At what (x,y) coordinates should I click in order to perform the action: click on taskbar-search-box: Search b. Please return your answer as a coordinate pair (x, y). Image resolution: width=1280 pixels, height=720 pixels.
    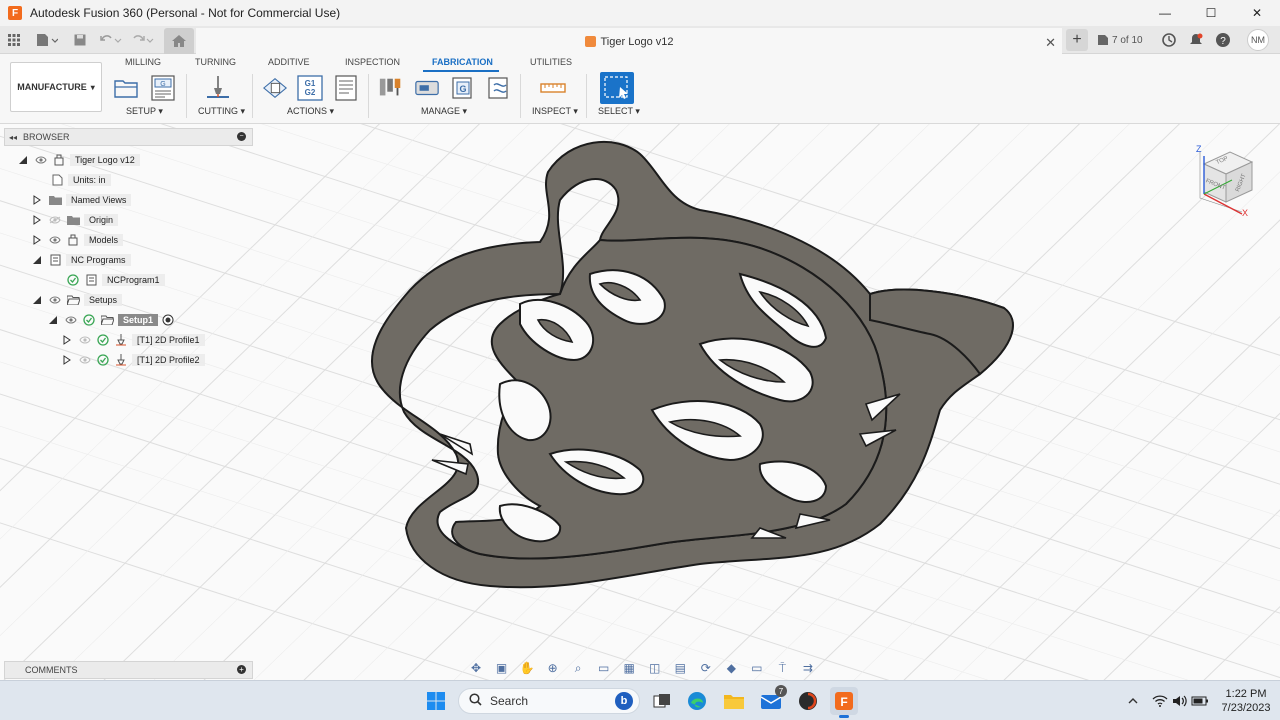
    Looking at the image, I should click on (549, 701).